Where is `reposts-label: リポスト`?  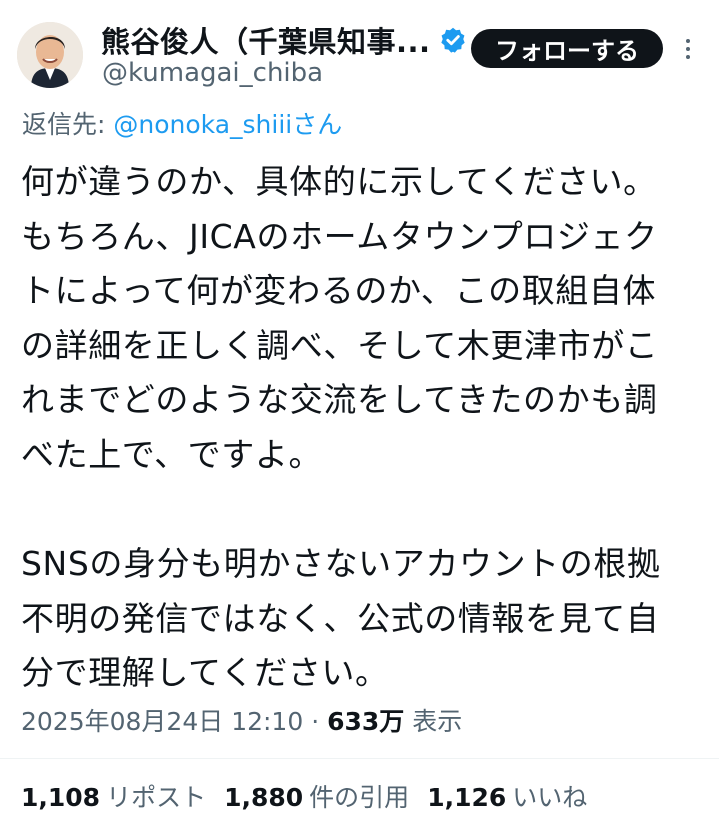 reposts-label: リポスト is located at coordinates (156, 797).